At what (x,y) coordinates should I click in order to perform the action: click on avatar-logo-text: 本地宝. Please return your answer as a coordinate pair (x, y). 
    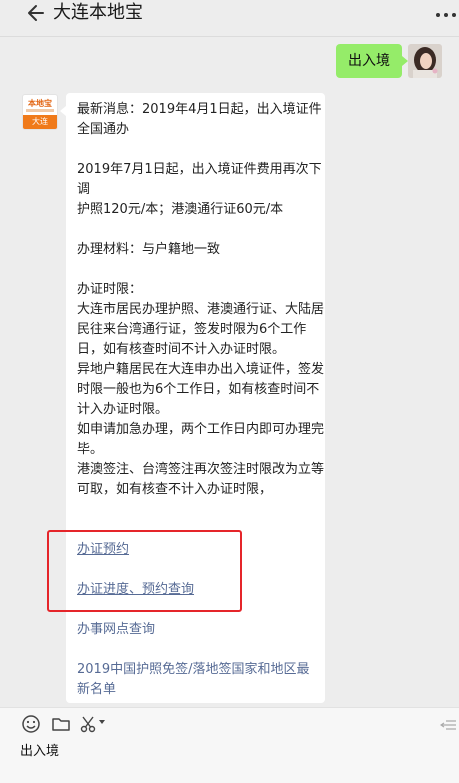
    Looking at the image, I should click on (40, 103).